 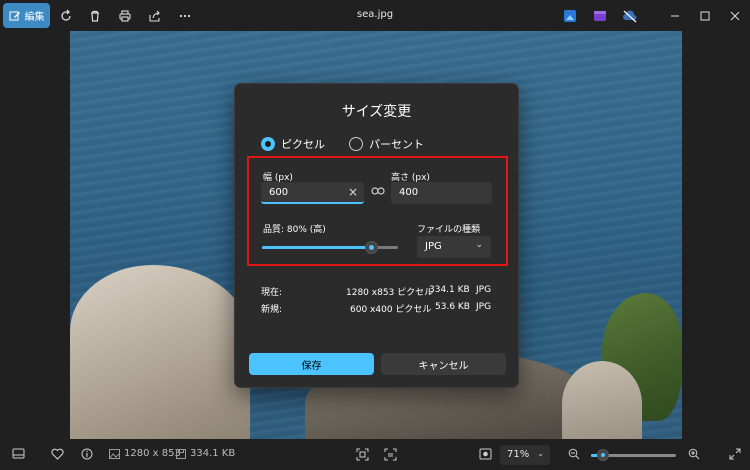 What do you see at coordinates (484, 290) in the screenshot?
I see `current-type: JPG` at bounding box center [484, 290].